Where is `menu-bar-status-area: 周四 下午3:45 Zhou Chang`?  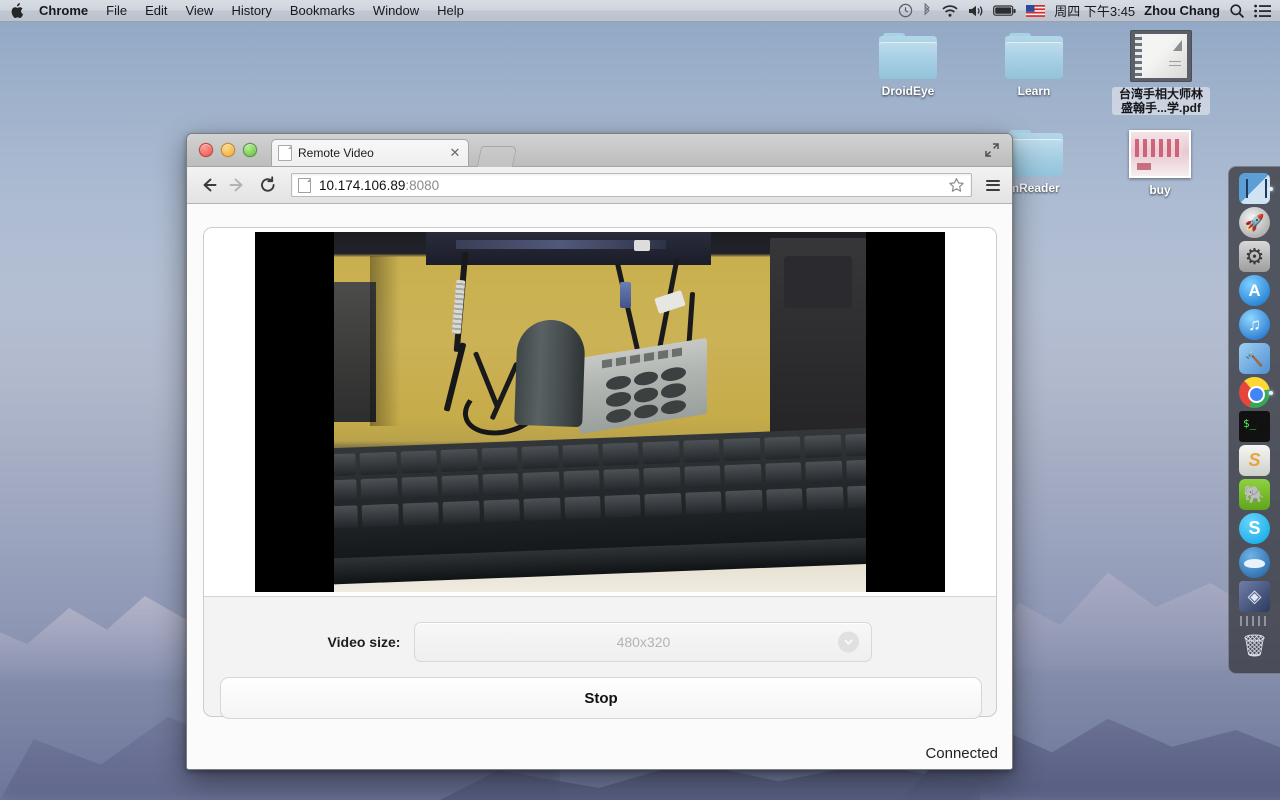 menu-bar-status-area: 周四 下午3:45 Zhou Chang is located at coordinates (1089, 10).